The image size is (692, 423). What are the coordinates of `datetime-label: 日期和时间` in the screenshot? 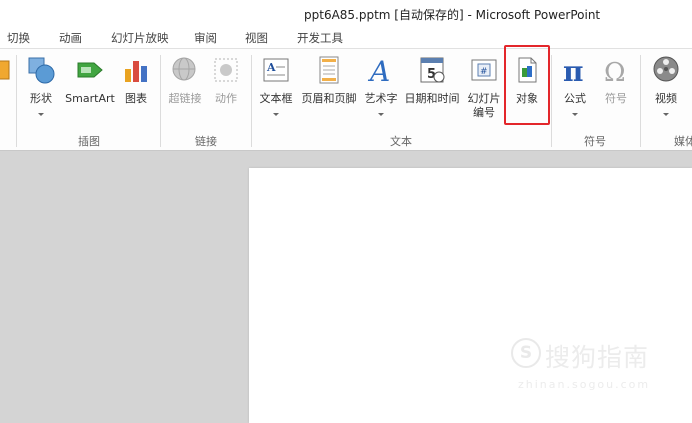 It's located at (432, 98).